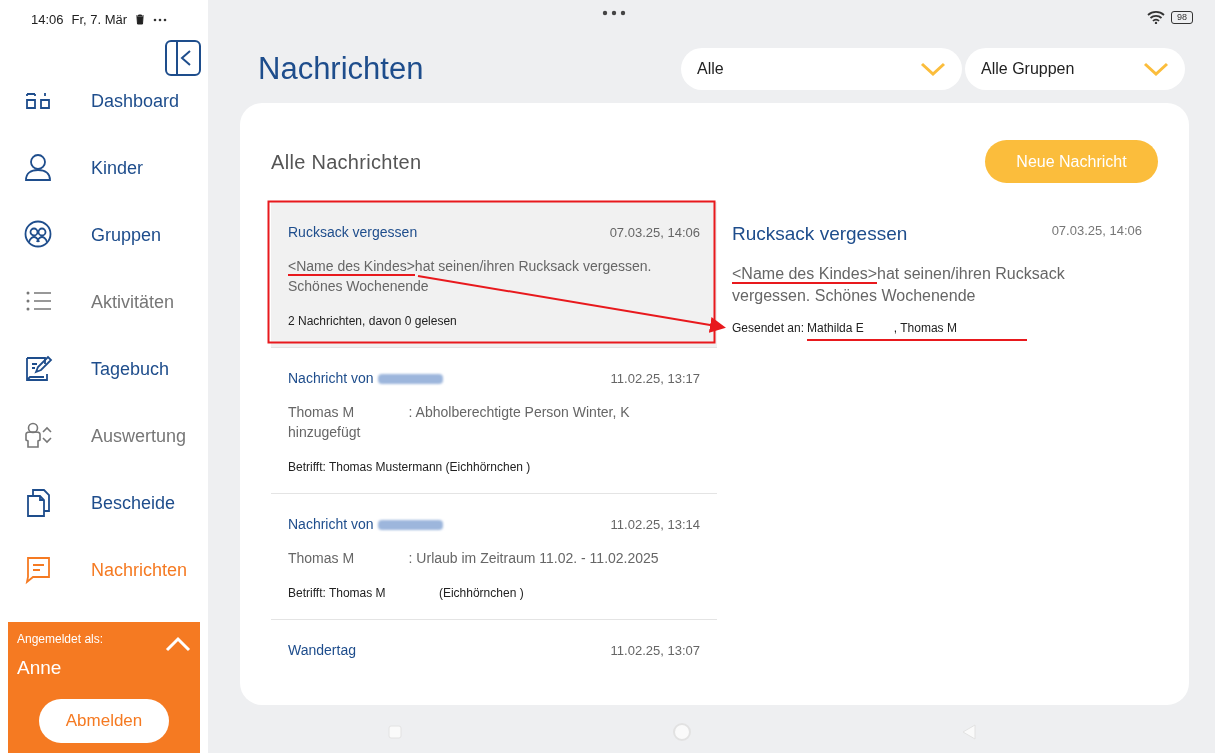  Describe the element at coordinates (104, 168) in the screenshot. I see `sidebar-item: Kinder` at that location.